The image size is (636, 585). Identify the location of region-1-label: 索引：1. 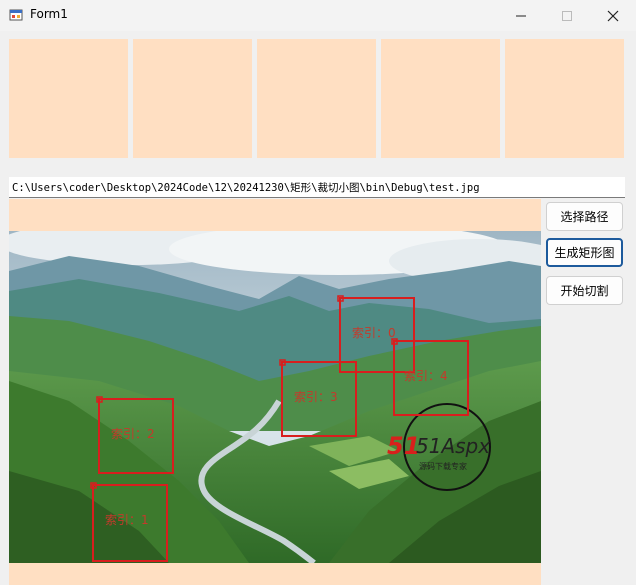
(127, 520).